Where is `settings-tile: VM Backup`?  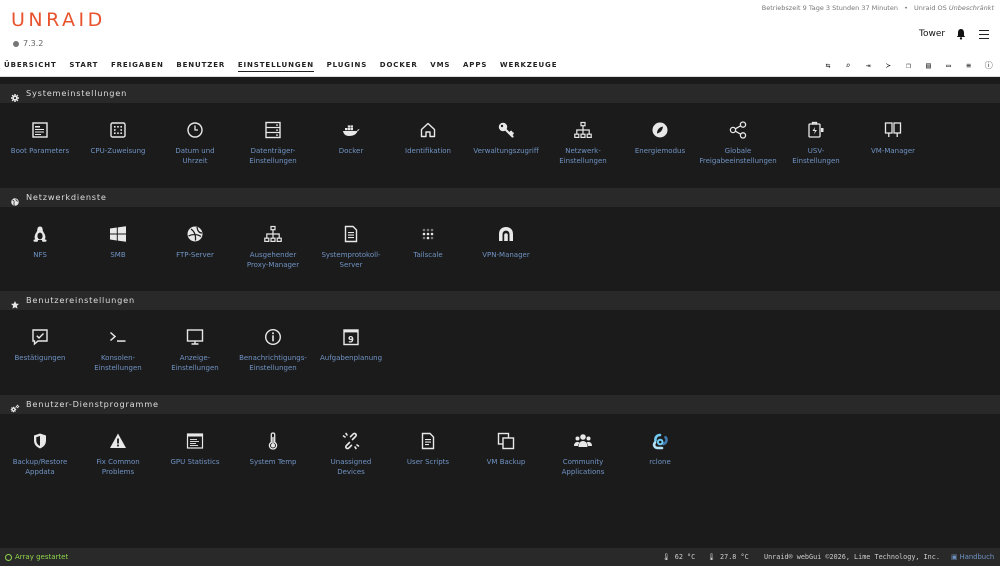 settings-tile: VM Backup is located at coordinates (506, 449).